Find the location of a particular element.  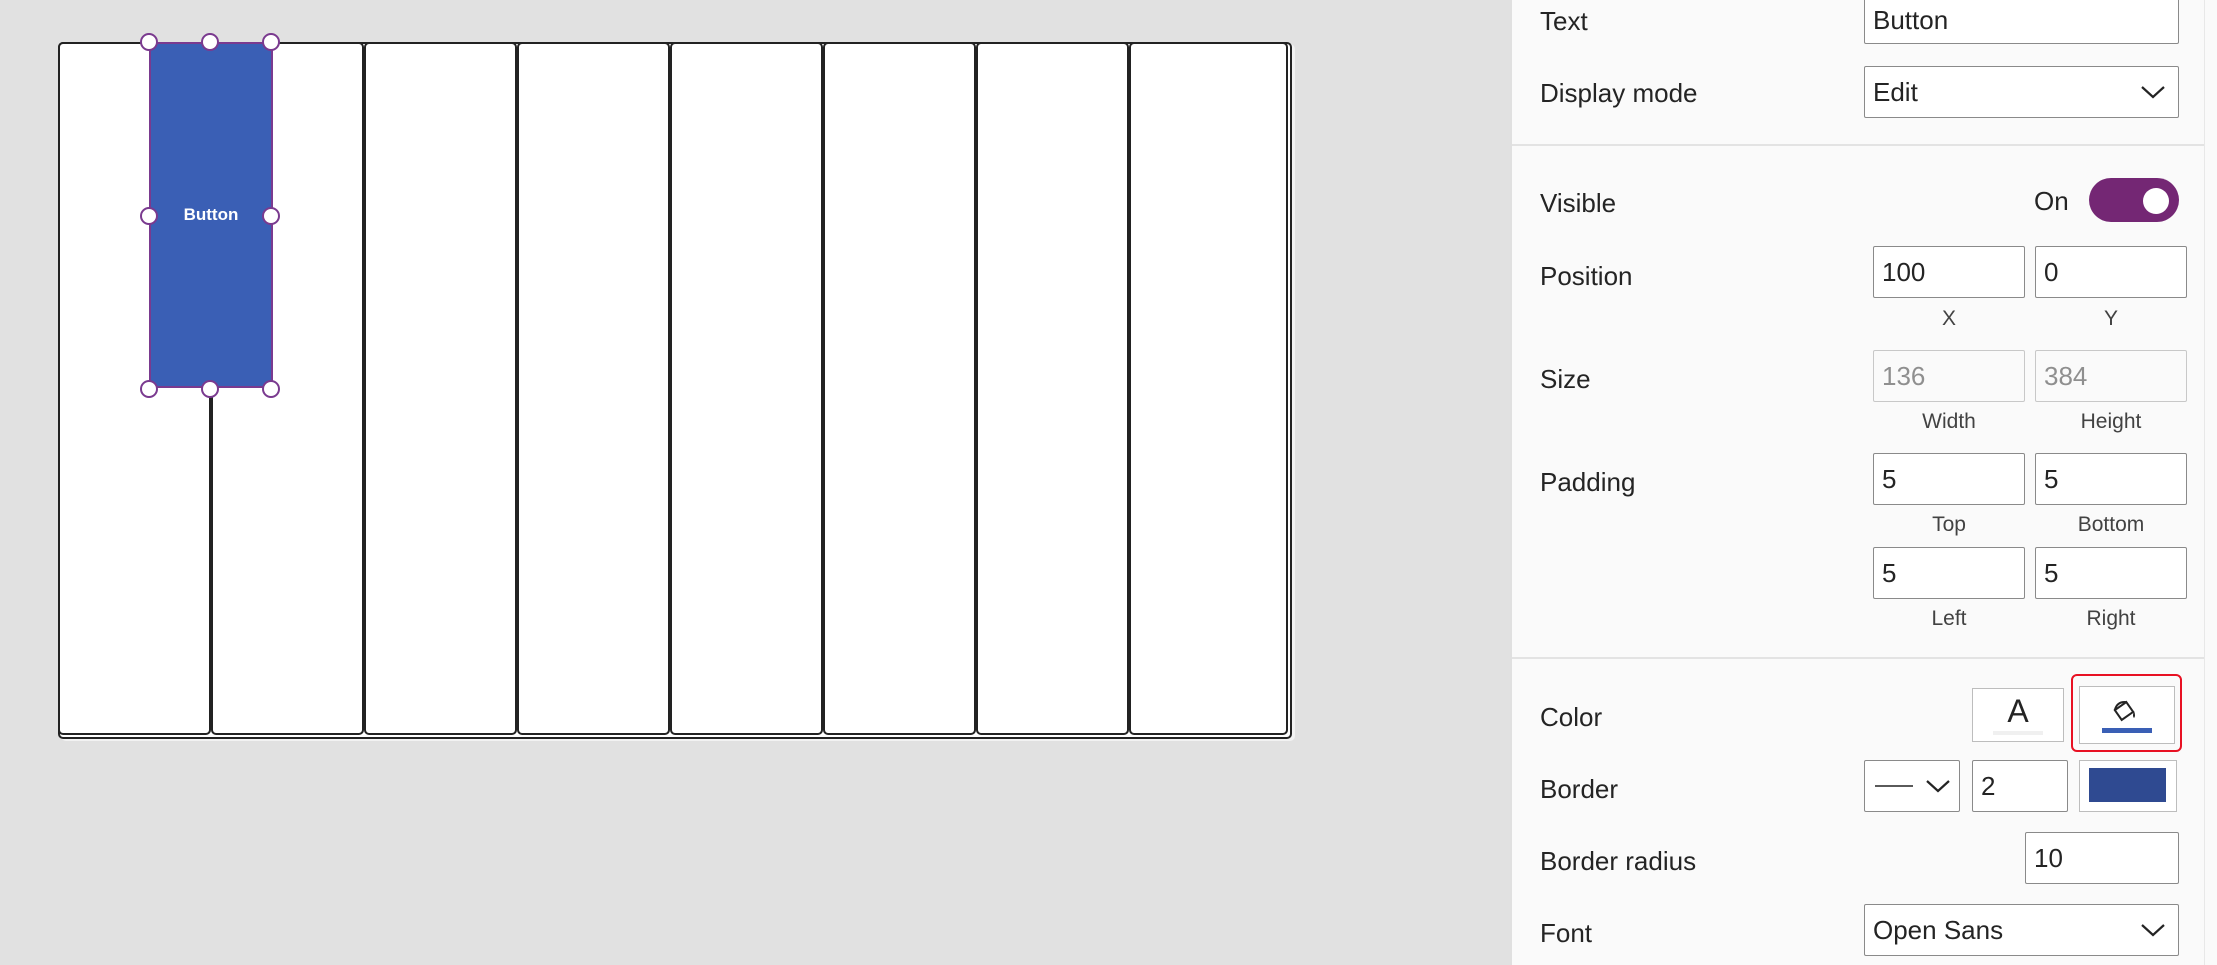

display-mode-label: Display mode is located at coordinates (1619, 93).